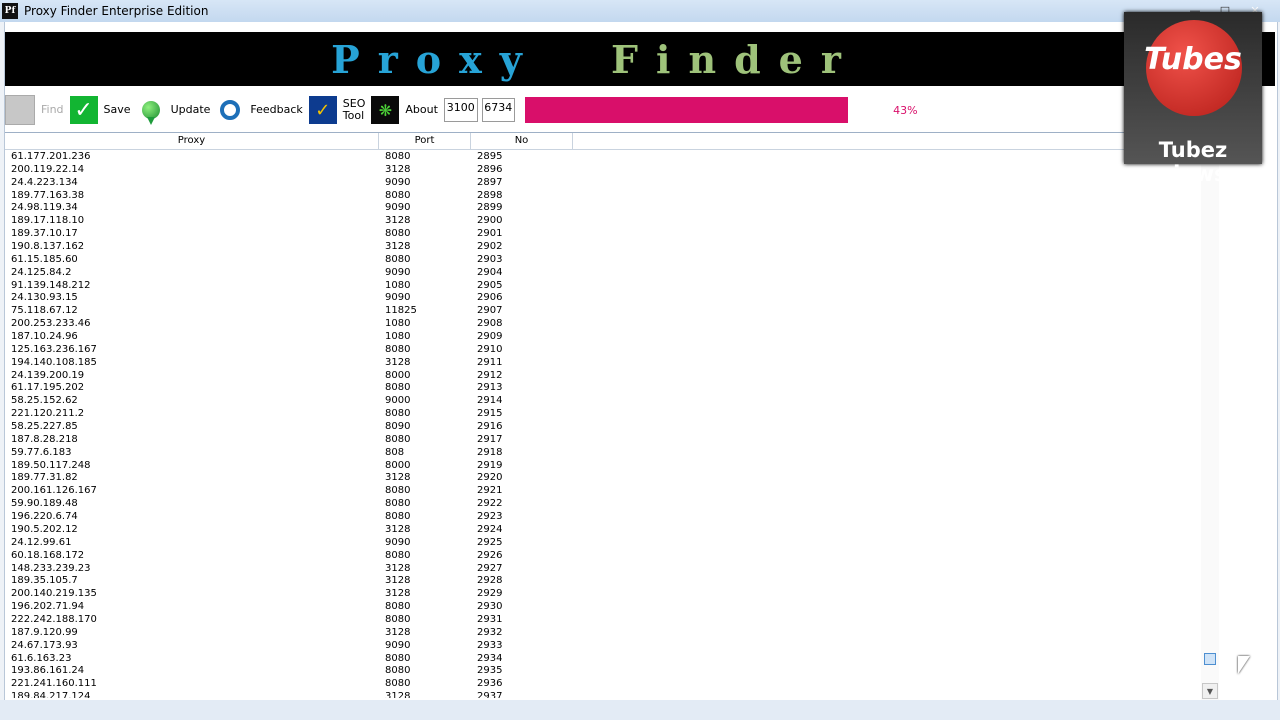  Describe the element at coordinates (301, 221) in the screenshot. I see `table-row: 189.17.118.10 3128 2900` at that location.